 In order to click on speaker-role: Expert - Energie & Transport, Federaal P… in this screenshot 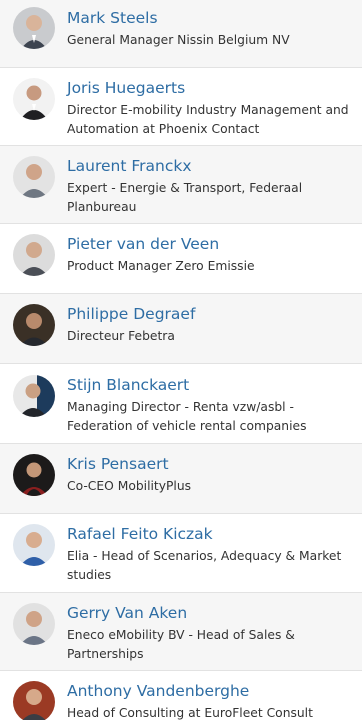, I will do `click(185, 197)`.